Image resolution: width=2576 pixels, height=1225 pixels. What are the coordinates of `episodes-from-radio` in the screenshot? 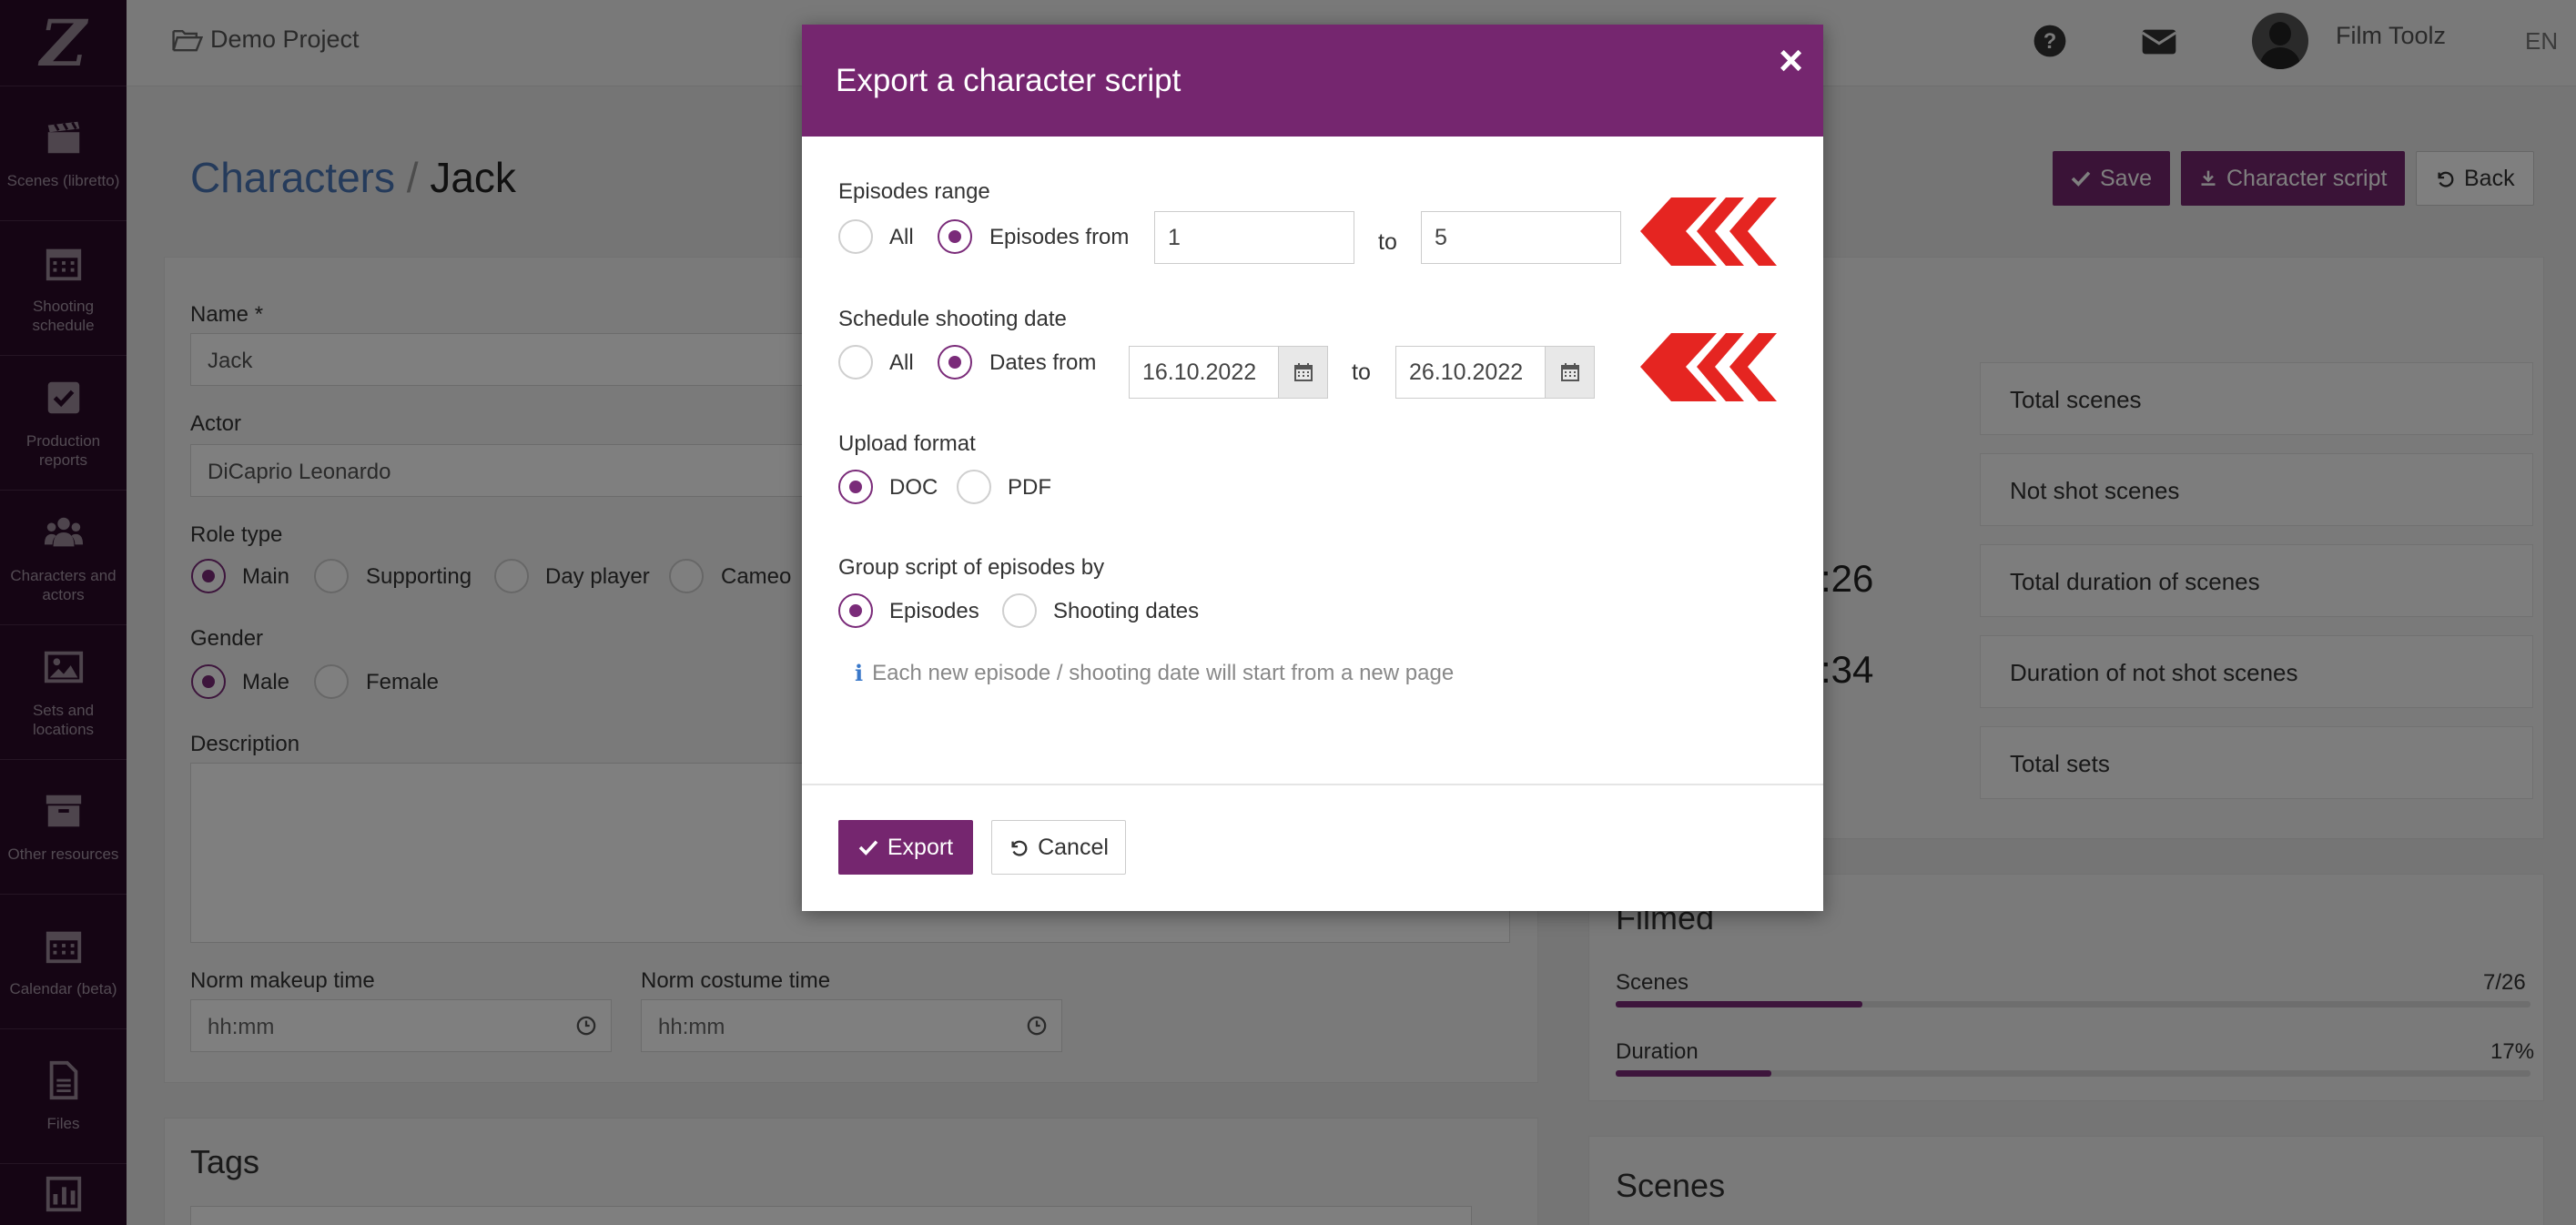 It's located at (955, 237).